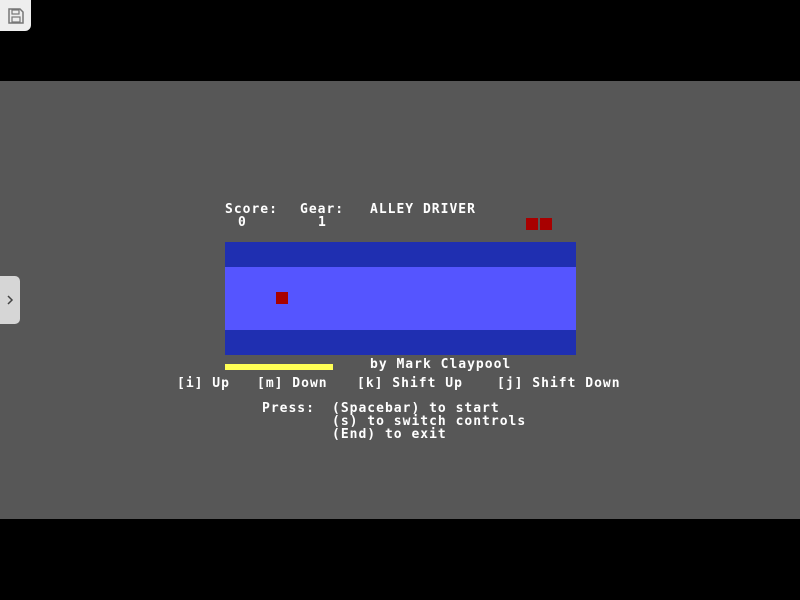 The image size is (800, 600). I want to click on chevron-right-icon, so click(10, 300).